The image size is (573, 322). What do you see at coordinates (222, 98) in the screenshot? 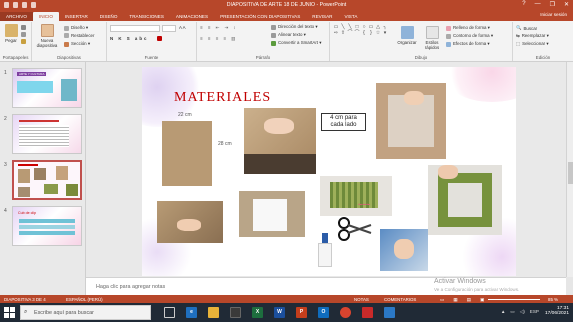
I see `slide-title: MATERIALES` at bounding box center [222, 98].